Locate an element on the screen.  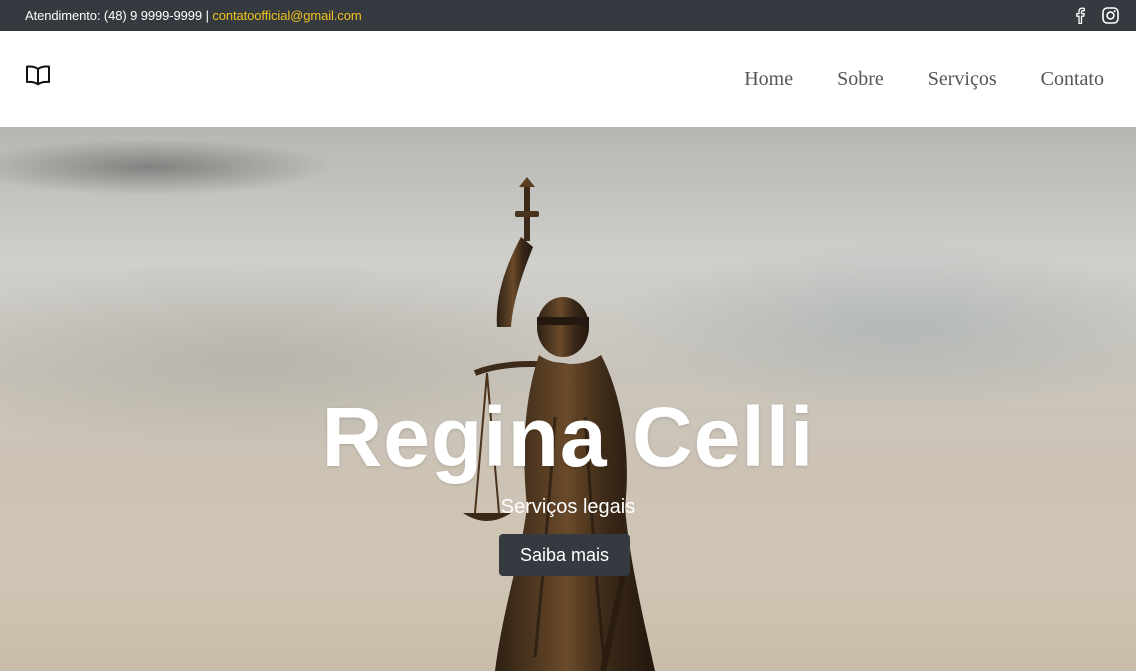
facebook-icon is located at coordinates (1080, 16).